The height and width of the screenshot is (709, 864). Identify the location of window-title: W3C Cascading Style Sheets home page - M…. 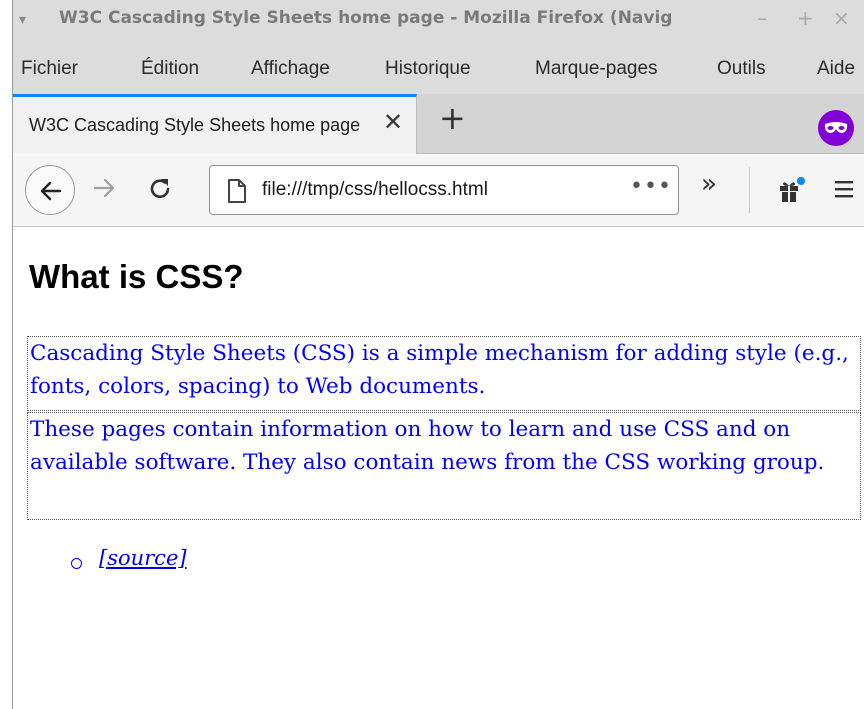
(366, 18).